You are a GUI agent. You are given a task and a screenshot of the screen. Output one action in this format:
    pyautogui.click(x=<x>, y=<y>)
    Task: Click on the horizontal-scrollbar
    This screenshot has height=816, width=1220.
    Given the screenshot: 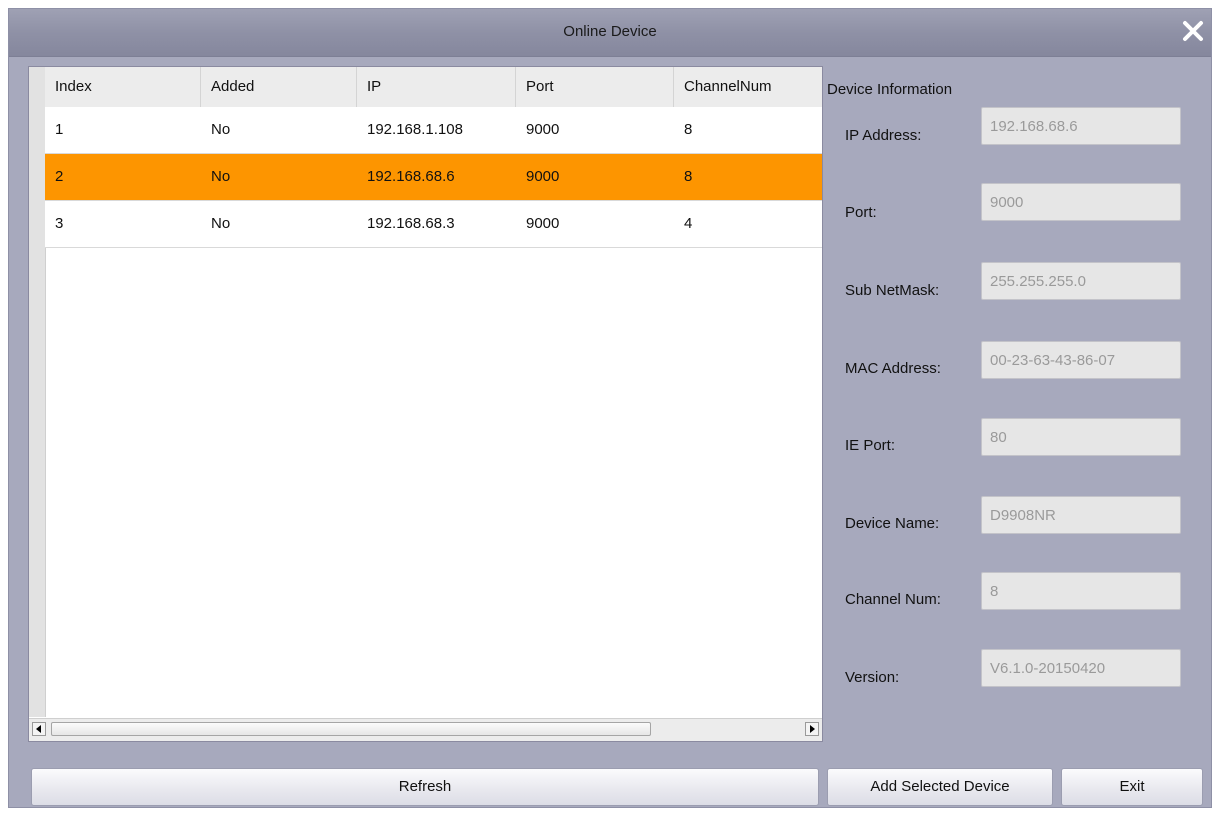 What is the action you would take?
    pyautogui.click(x=425, y=729)
    